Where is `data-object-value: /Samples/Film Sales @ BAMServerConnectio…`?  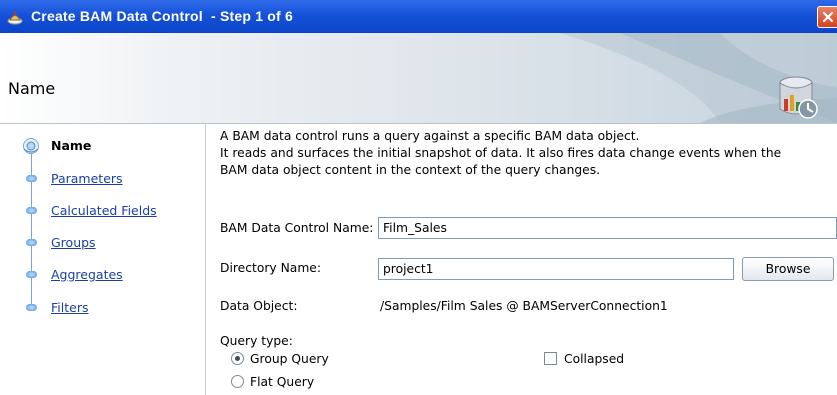
data-object-value: /Samples/Film Sales @ BAMServerConnectio… is located at coordinates (524, 306).